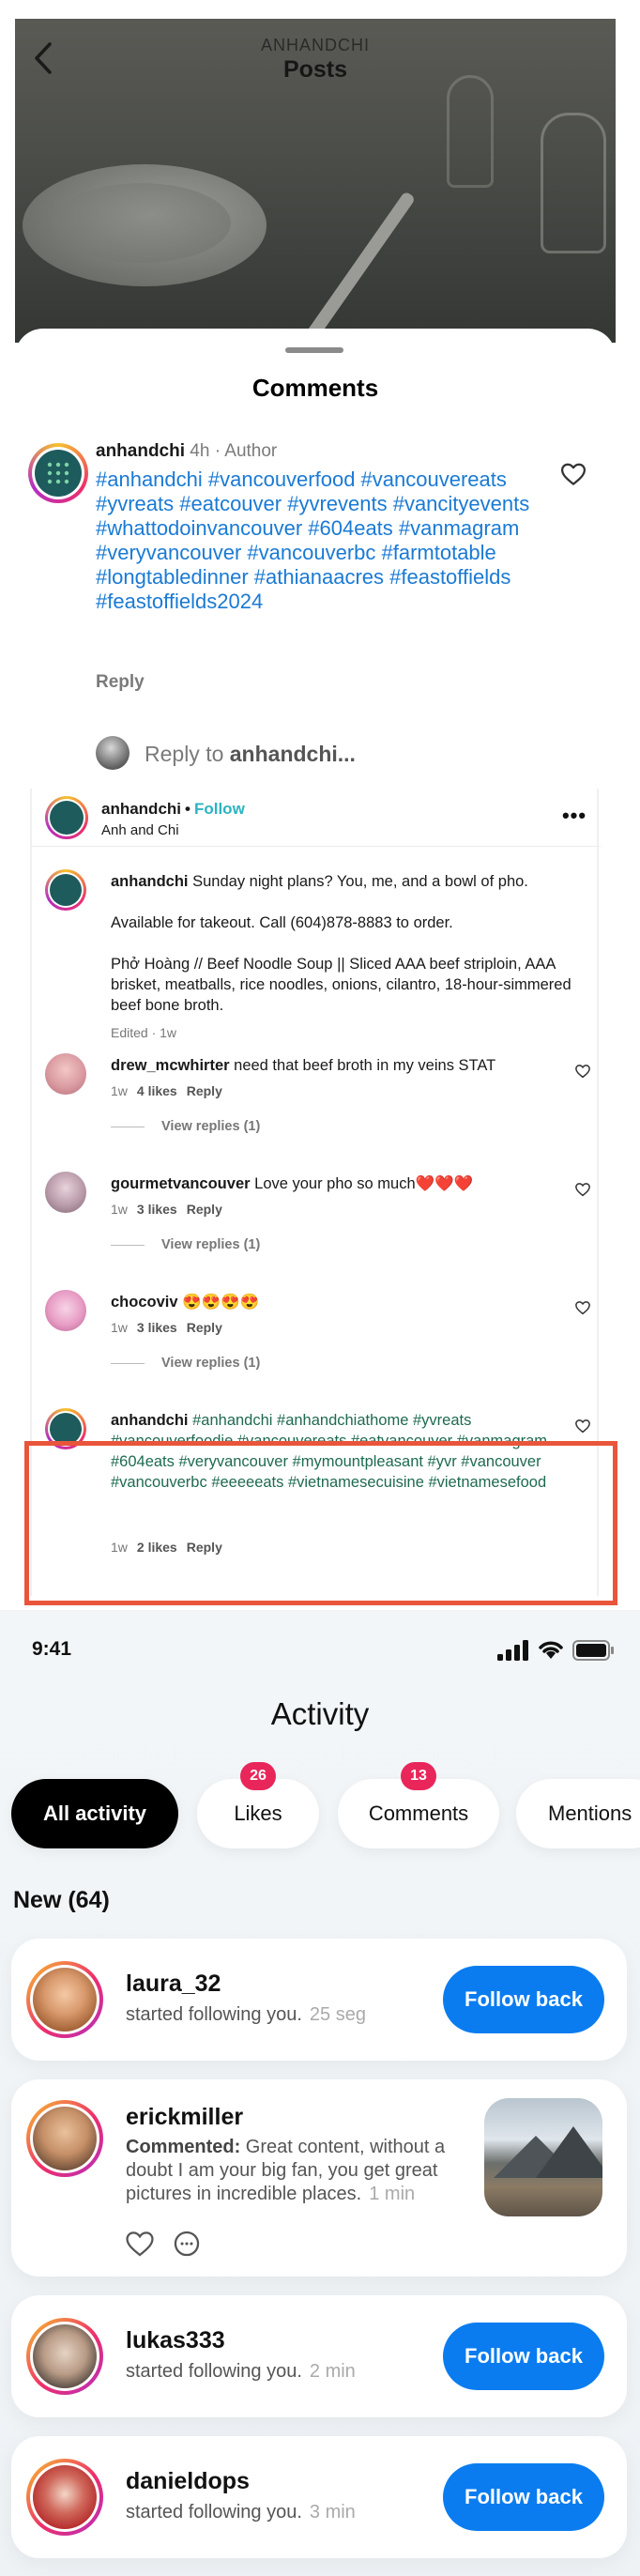 This screenshot has height=2576, width=640. Describe the element at coordinates (144, 1033) in the screenshot. I see `caption-meta: Edited · 1w` at that location.